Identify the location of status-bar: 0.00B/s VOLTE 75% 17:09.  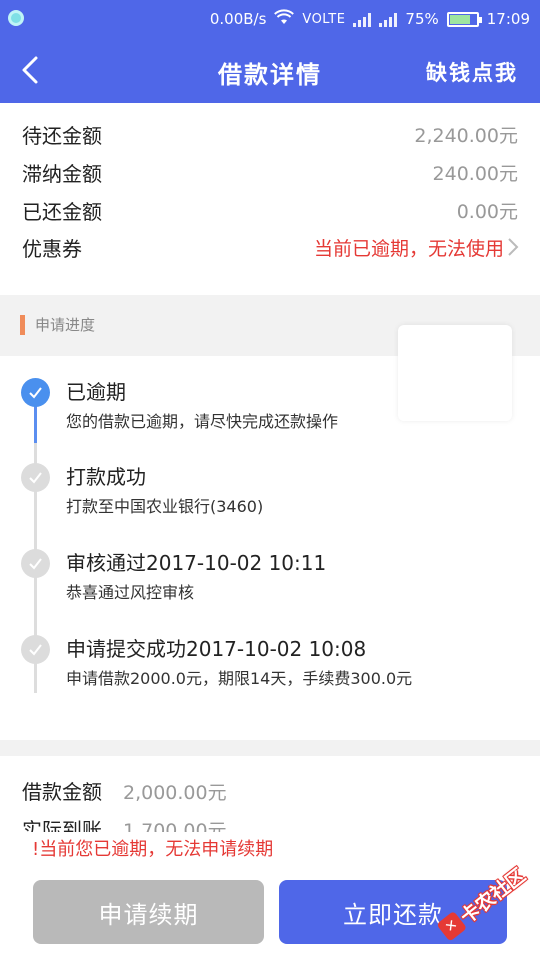
(270, 19).